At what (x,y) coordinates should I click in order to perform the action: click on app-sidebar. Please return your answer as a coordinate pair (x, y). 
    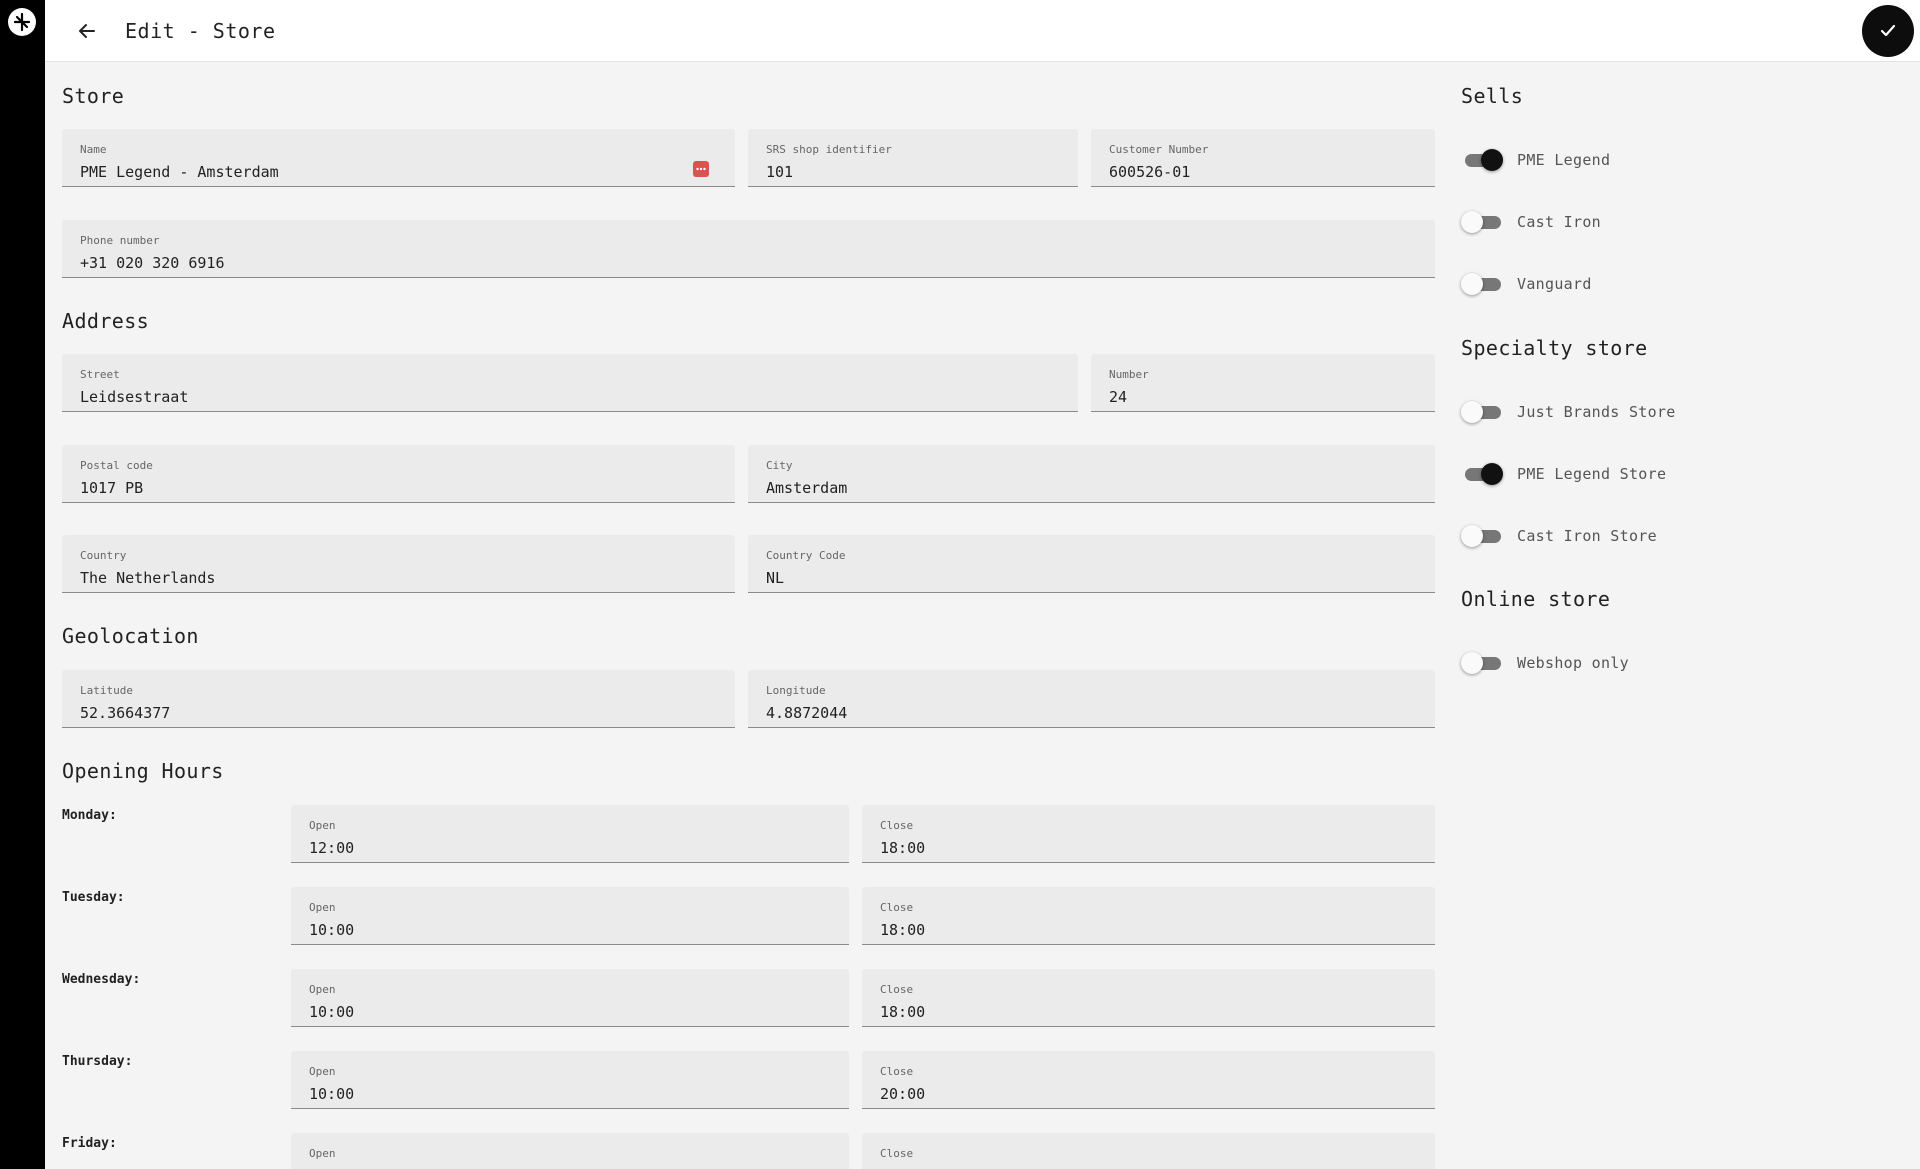
    Looking at the image, I should click on (22, 584).